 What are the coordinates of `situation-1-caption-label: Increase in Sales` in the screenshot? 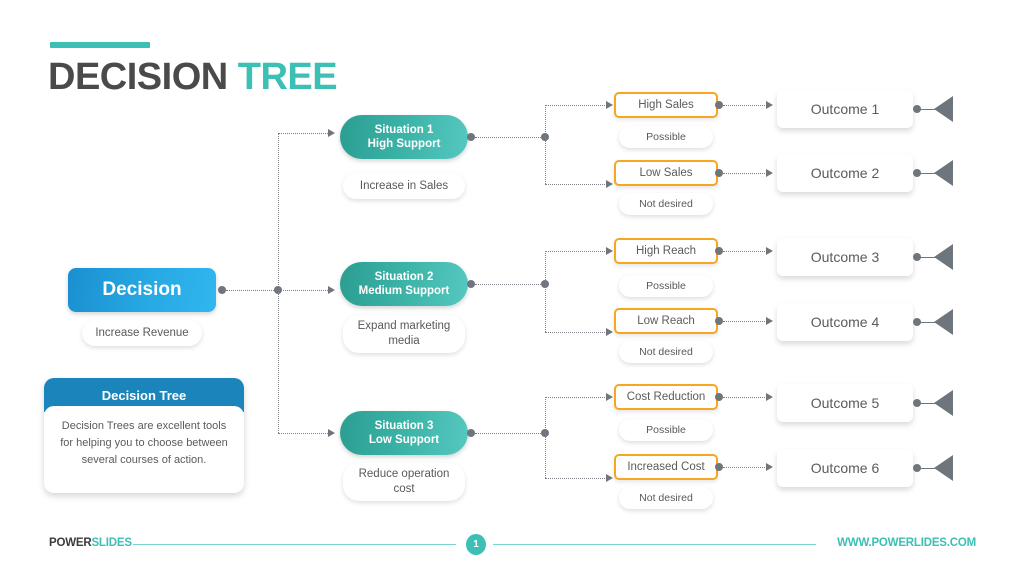 It's located at (404, 185).